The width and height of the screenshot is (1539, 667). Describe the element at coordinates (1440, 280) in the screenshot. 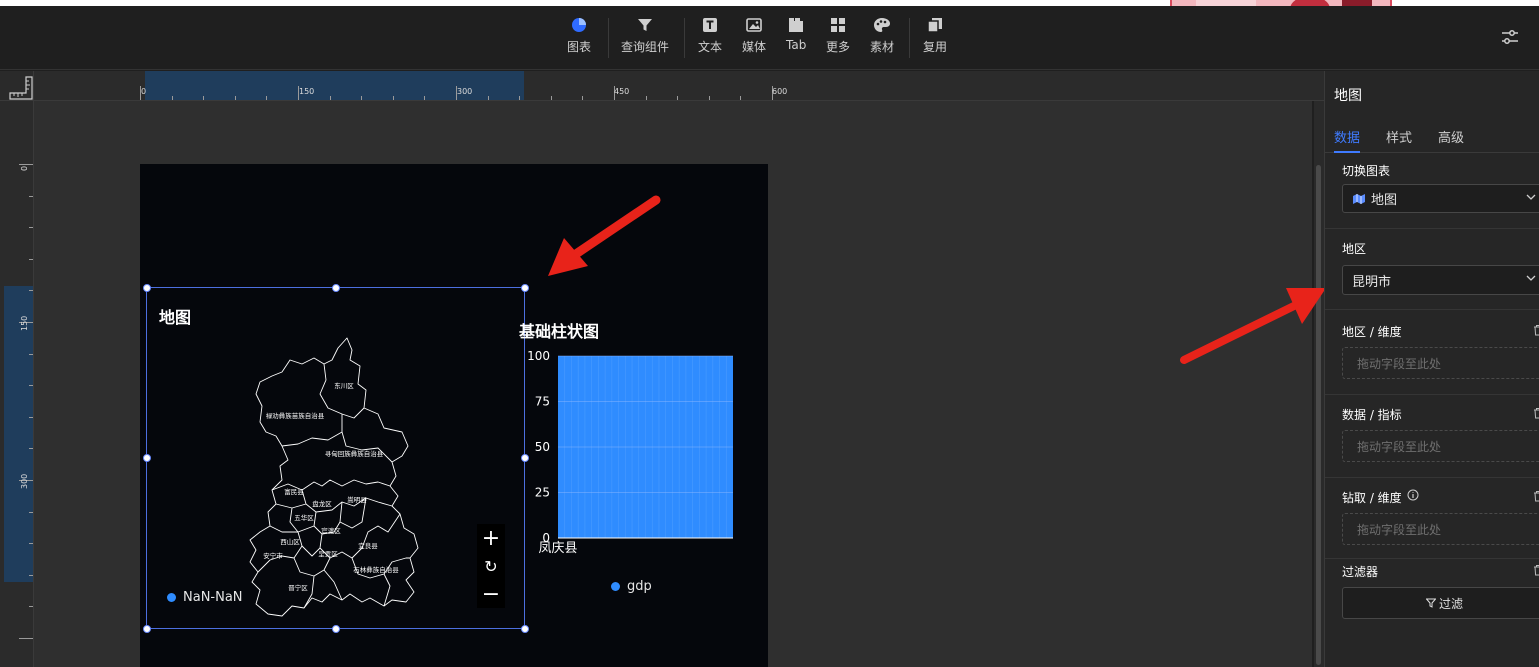

I see `region-select: 昆明市` at that location.